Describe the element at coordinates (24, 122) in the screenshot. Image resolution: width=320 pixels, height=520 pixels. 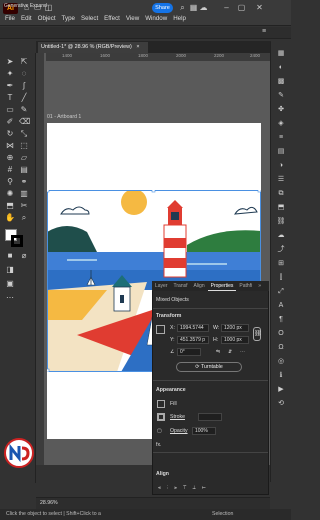
I see `eraser-icon: ⌫` at that location.